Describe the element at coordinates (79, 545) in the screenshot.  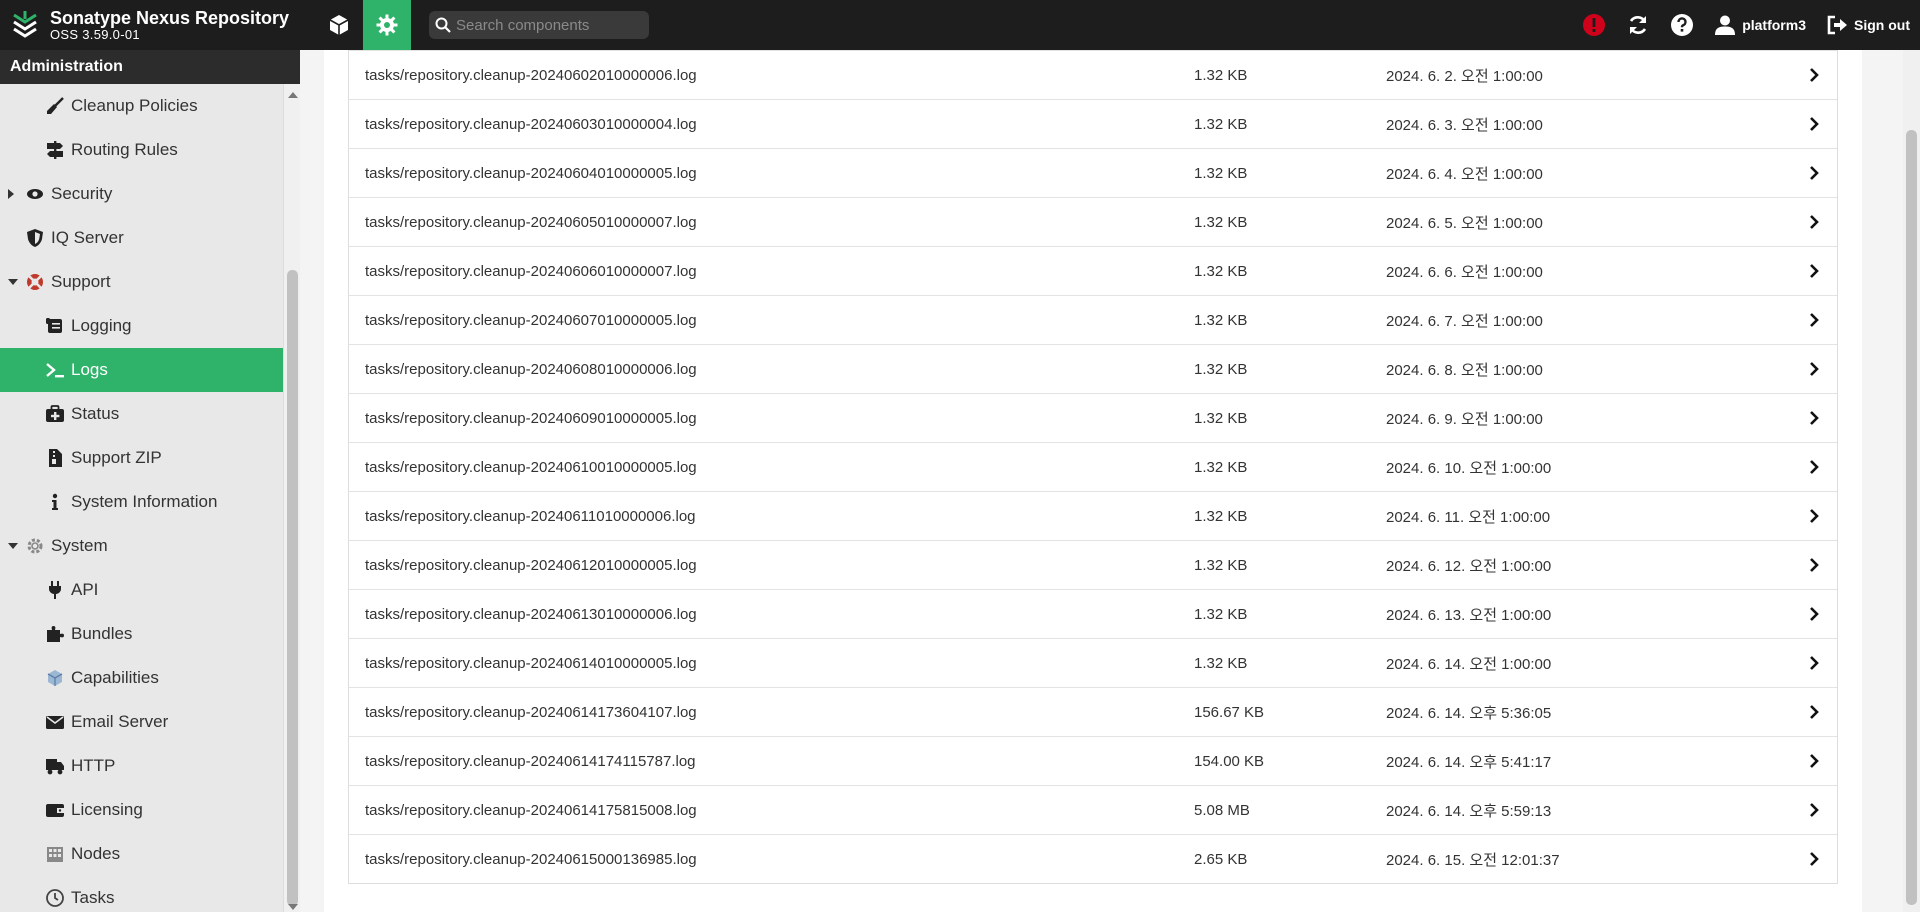
I see `sidebar-item-label: System` at that location.